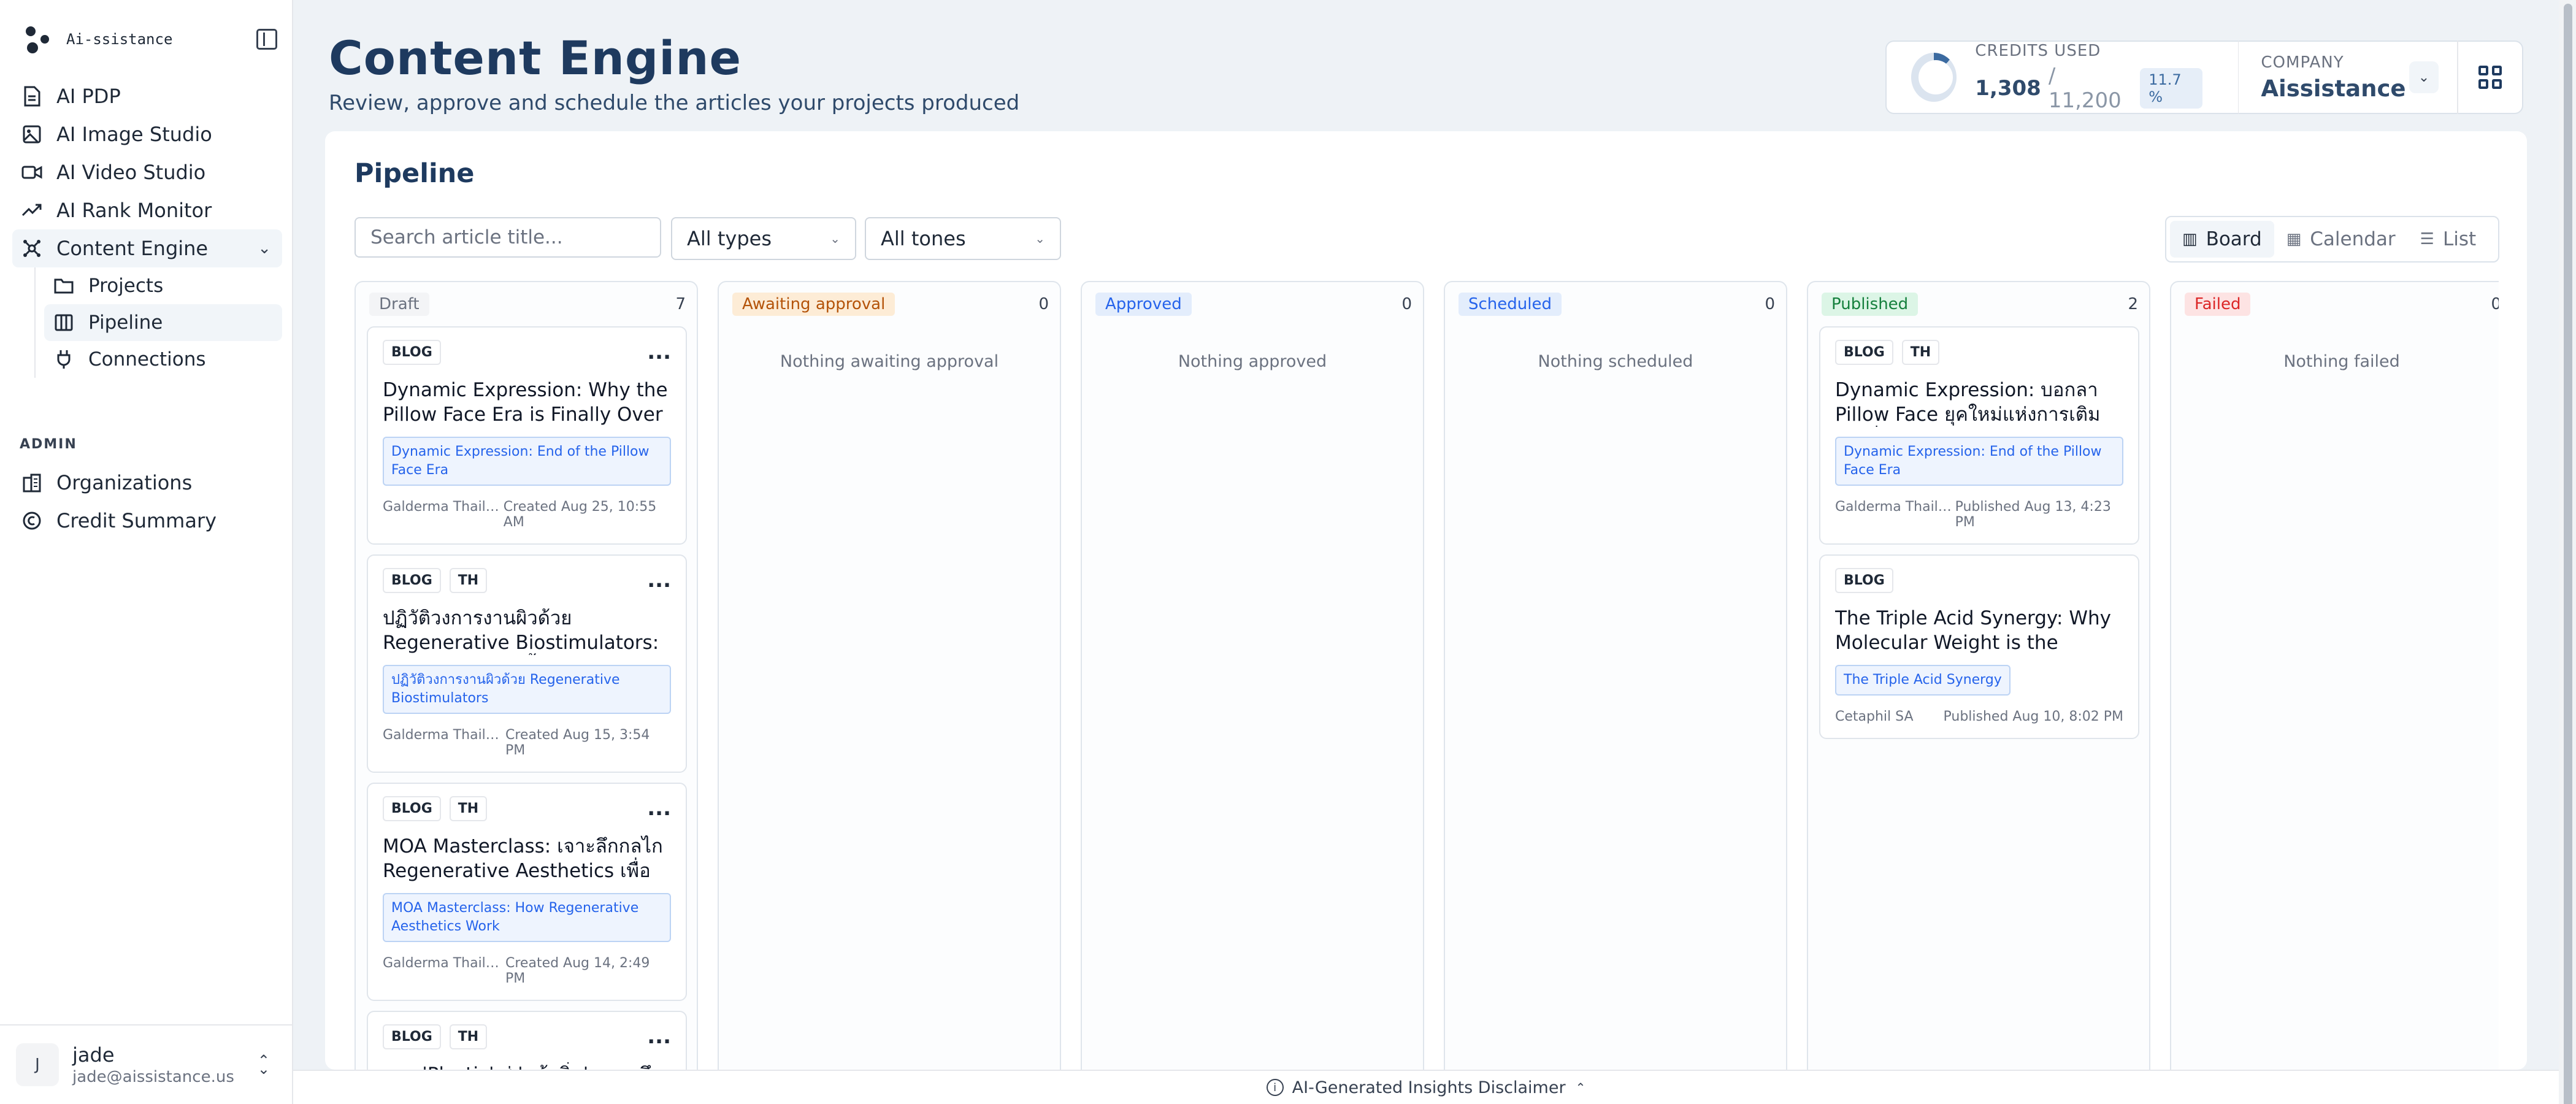  I want to click on column-header: Awaiting approval 0, so click(889, 304).